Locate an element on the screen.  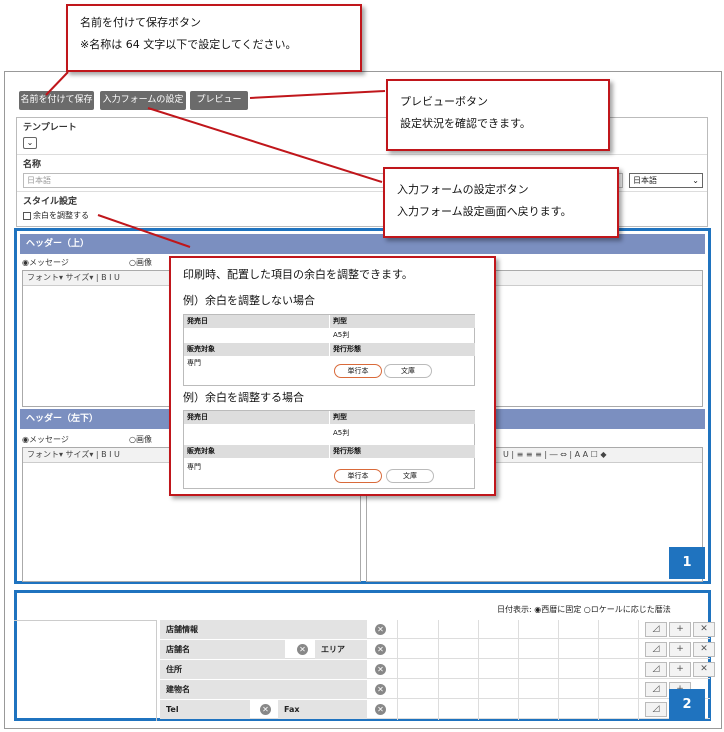
example-no-adjust-title: 例）余白を調整しない場合 is located at coordinates (249, 300).